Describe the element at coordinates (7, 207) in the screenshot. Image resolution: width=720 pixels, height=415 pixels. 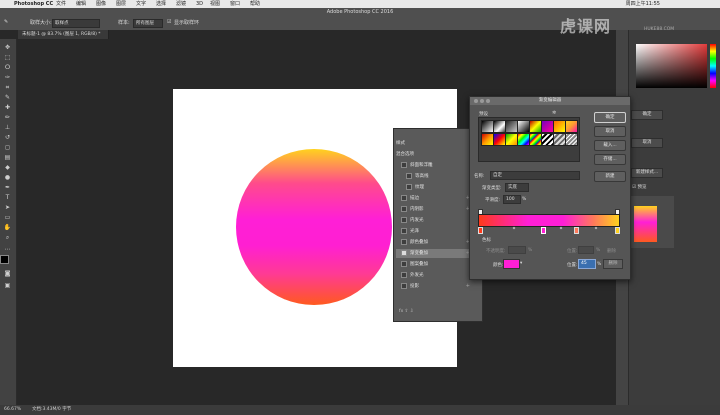
I see `path-select-tool-icon: ➤` at that location.